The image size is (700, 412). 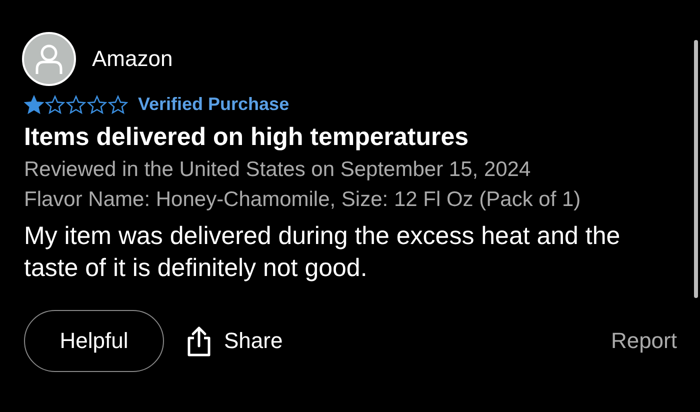 What do you see at coordinates (132, 59) in the screenshot?
I see `reviewer-name: Amazon` at bounding box center [132, 59].